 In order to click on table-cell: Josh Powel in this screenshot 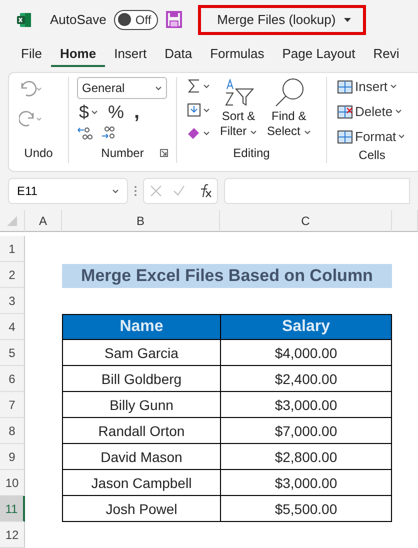, I will do `click(141, 509)`.